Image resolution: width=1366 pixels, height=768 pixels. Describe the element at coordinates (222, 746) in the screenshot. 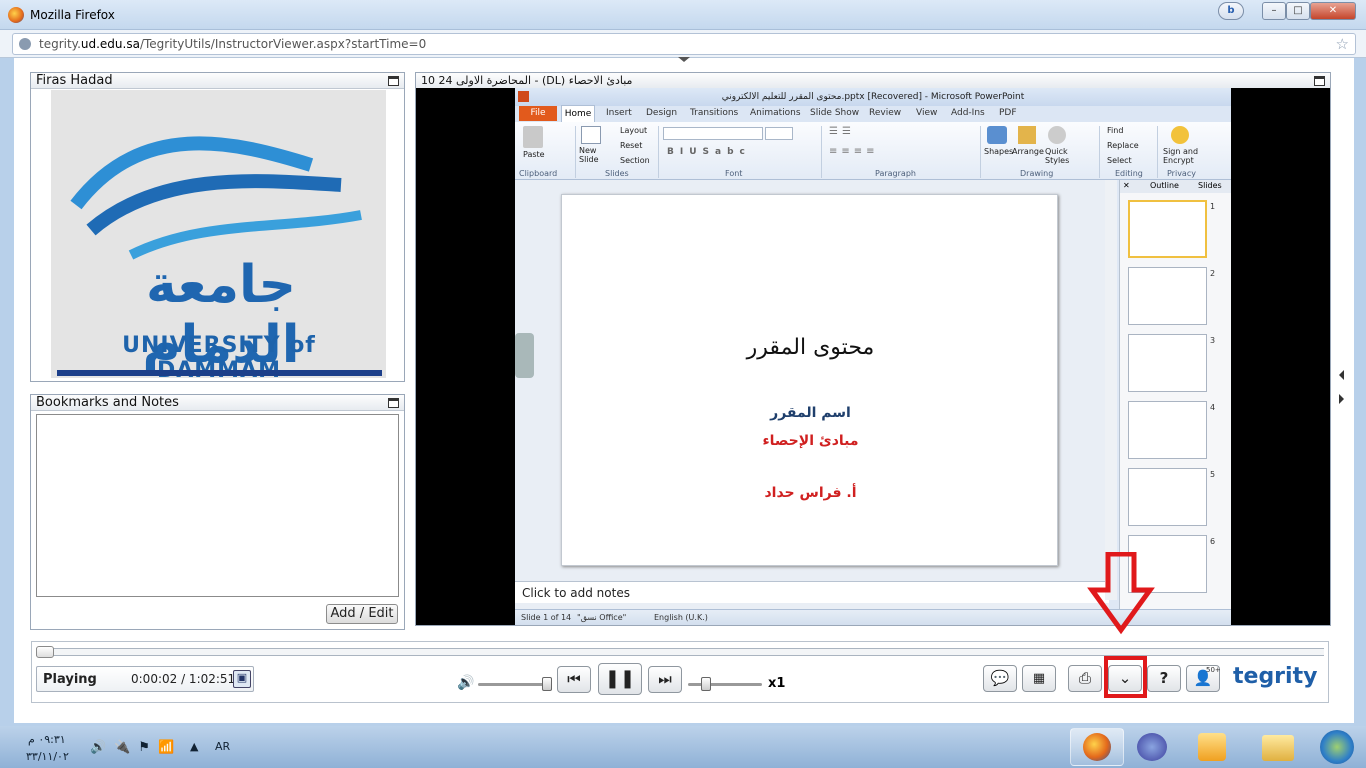

I see `language-indicator: AR` at that location.